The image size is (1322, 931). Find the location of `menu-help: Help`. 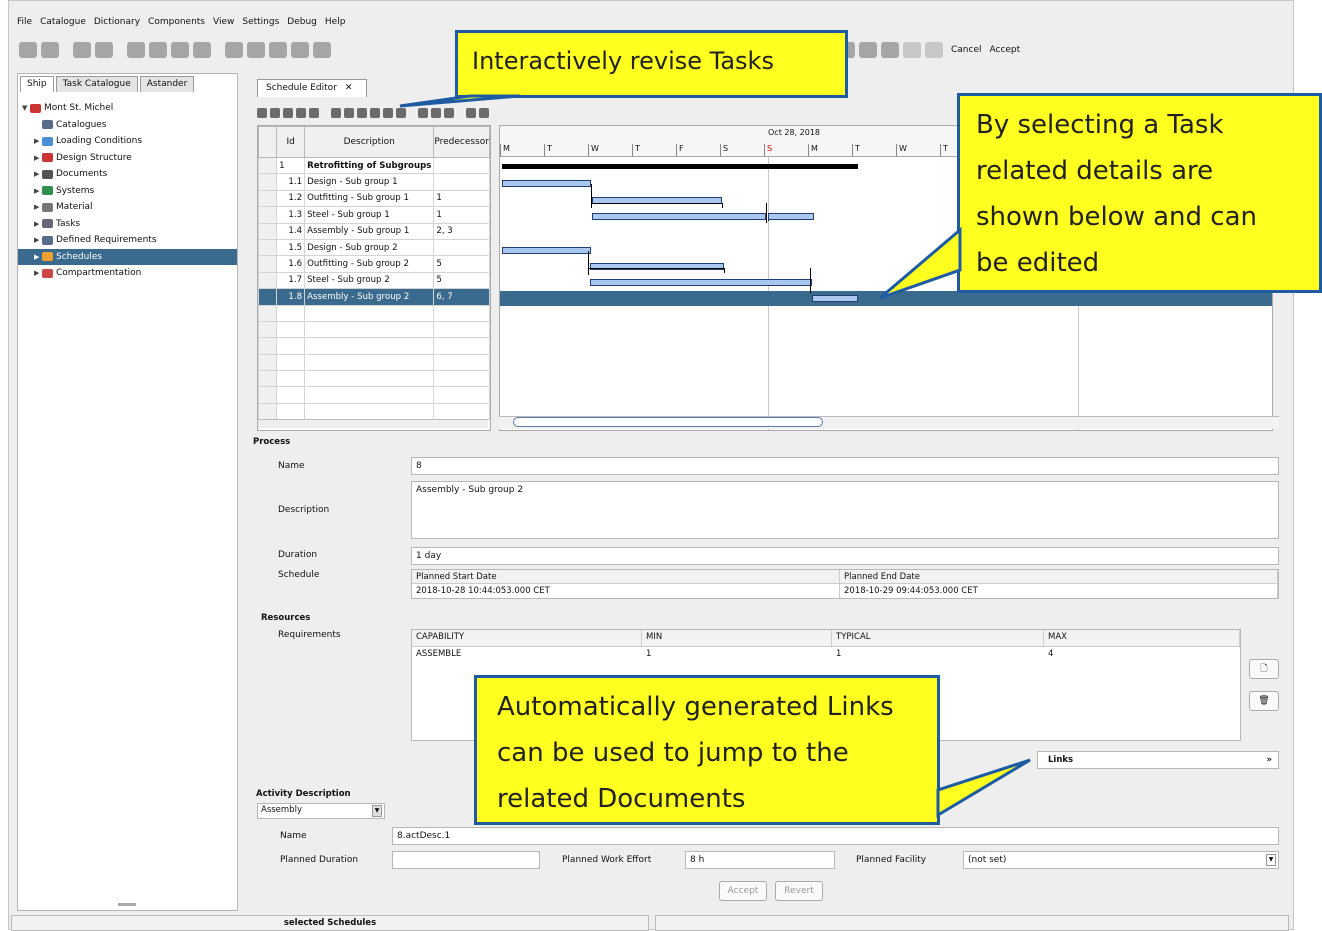

menu-help: Help is located at coordinates (335, 22).